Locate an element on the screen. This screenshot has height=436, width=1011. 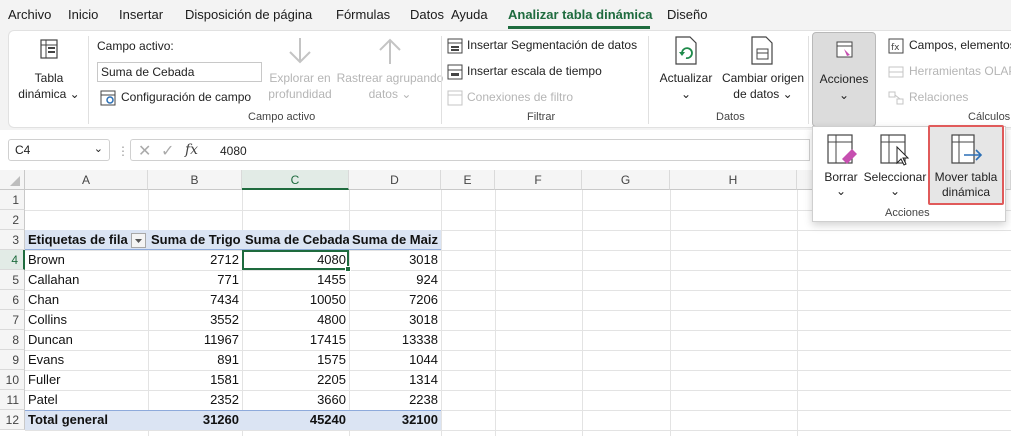
pivot-header-trigo: Suma de Trigo is located at coordinates (195, 240).